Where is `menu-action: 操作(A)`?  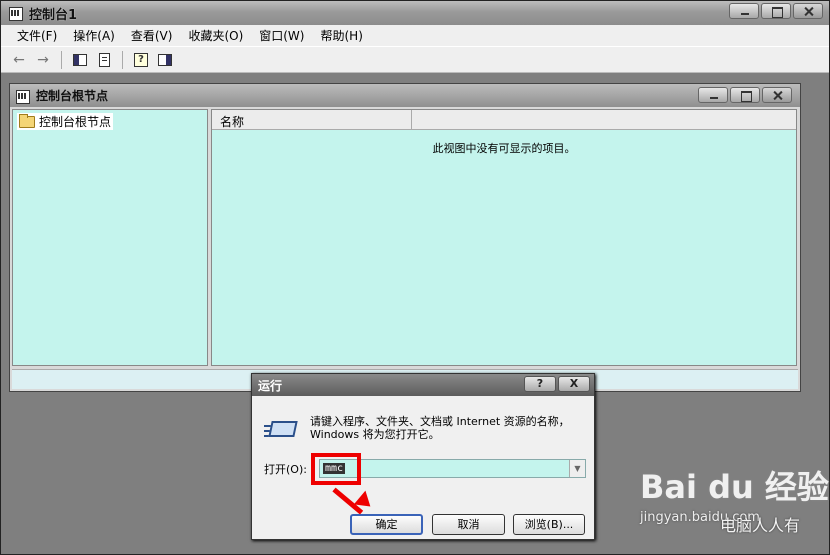 menu-action: 操作(A) is located at coordinates (94, 35).